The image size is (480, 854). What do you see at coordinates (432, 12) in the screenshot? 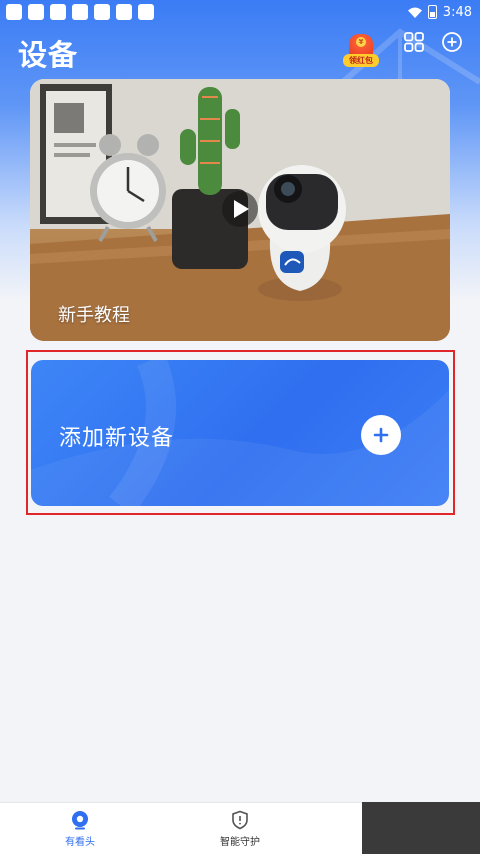
I see `battery-icon` at bounding box center [432, 12].